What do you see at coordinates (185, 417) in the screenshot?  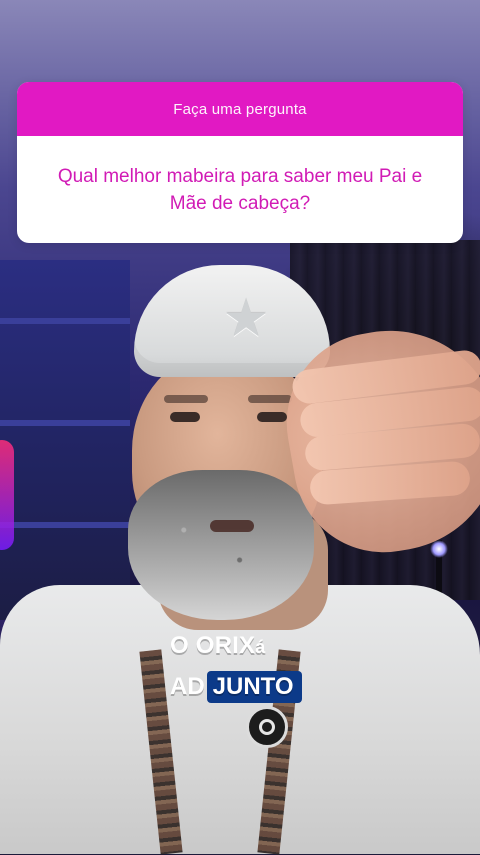 I see `left-eye` at bounding box center [185, 417].